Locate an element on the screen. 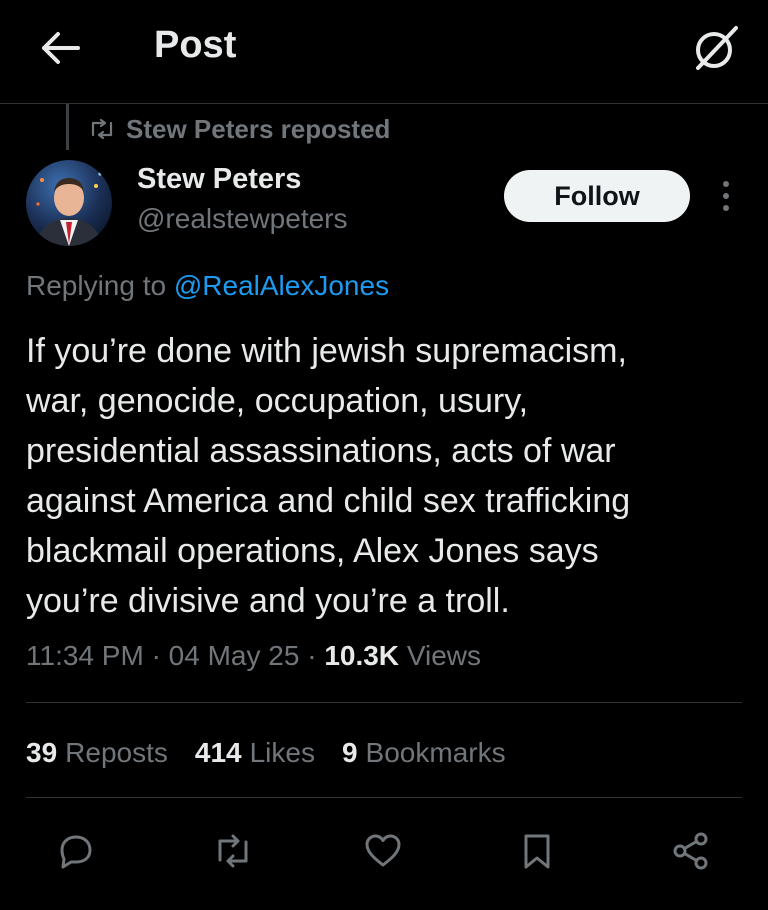 Image resolution: width=768 pixels, height=910 pixels. post-text-line: presidential assassinations, acts of war is located at coordinates (321, 451).